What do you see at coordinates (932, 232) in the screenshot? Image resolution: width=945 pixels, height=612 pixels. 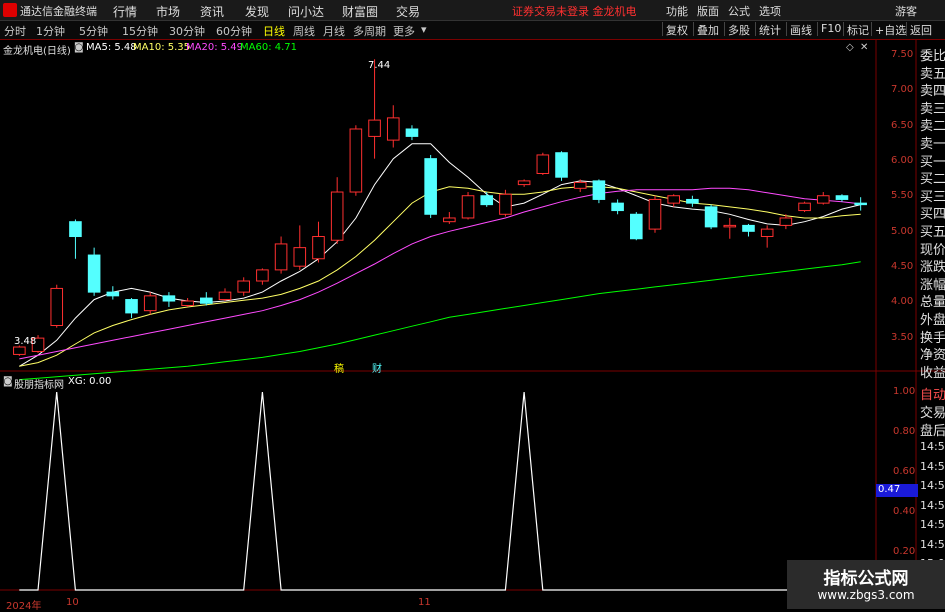 I see `side-label: 买五` at bounding box center [932, 232].